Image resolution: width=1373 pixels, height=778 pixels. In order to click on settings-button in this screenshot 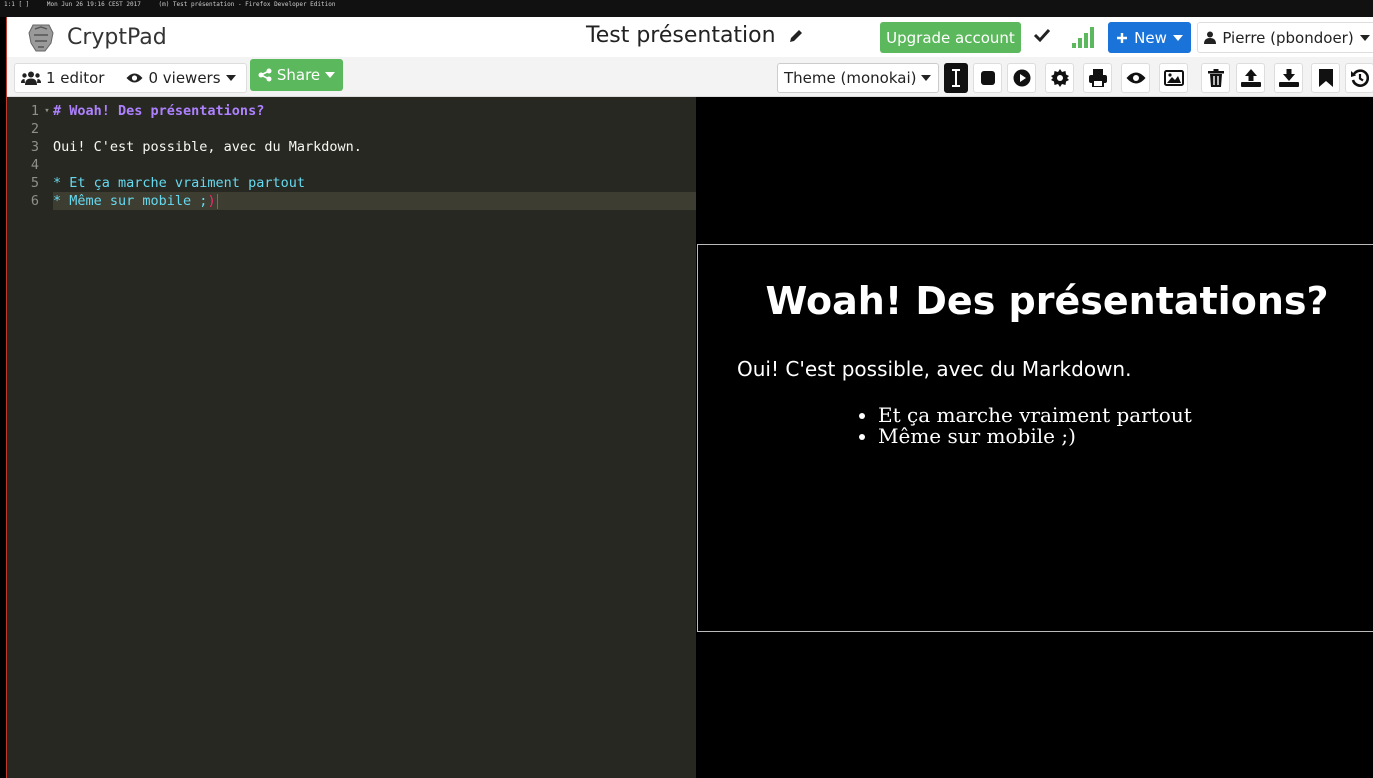, I will do `click(1059, 78)`.